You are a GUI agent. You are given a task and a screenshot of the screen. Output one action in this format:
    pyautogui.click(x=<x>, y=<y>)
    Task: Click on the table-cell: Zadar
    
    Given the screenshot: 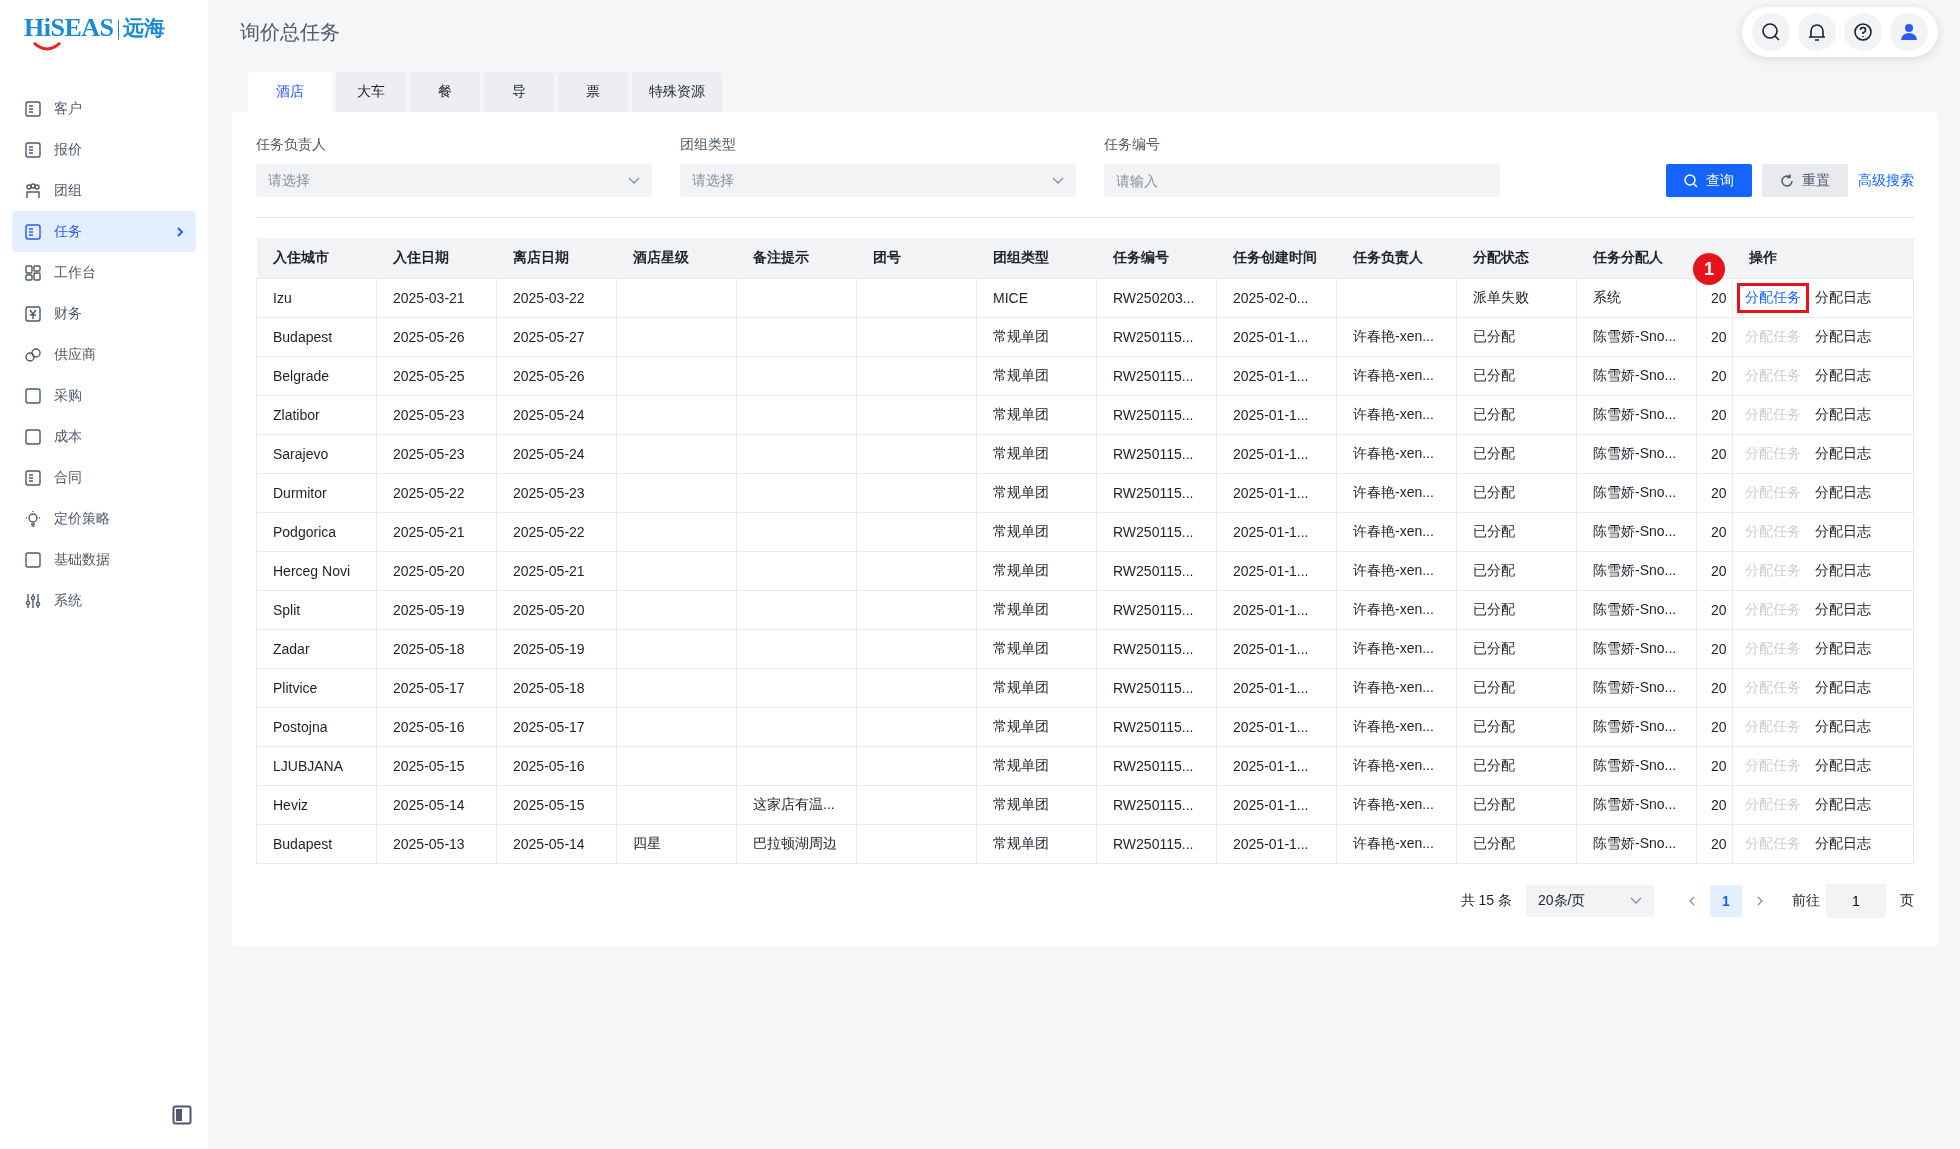 What is the action you would take?
    pyautogui.click(x=291, y=649)
    